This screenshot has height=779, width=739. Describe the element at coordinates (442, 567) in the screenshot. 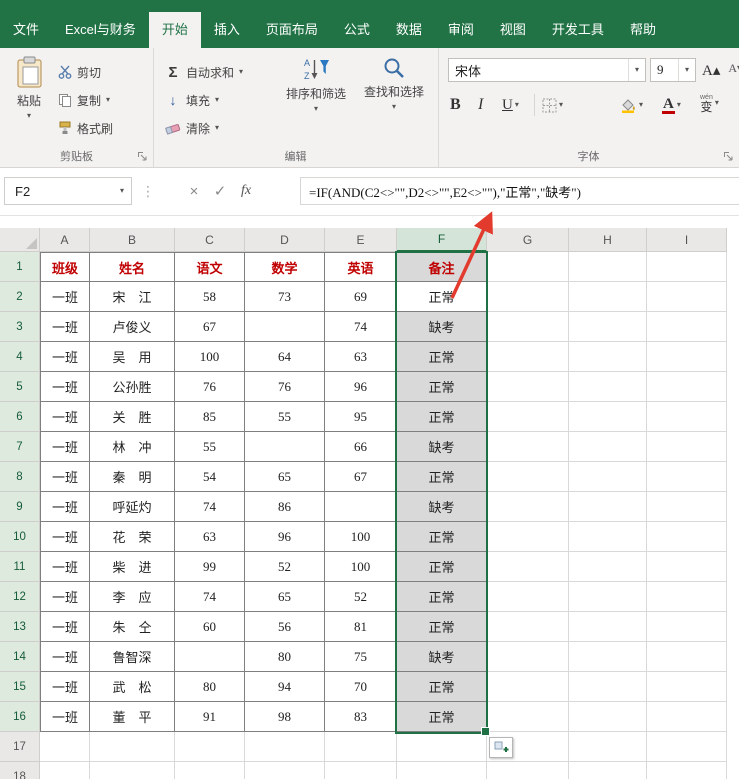

I see `cell-F11: 正常` at that location.